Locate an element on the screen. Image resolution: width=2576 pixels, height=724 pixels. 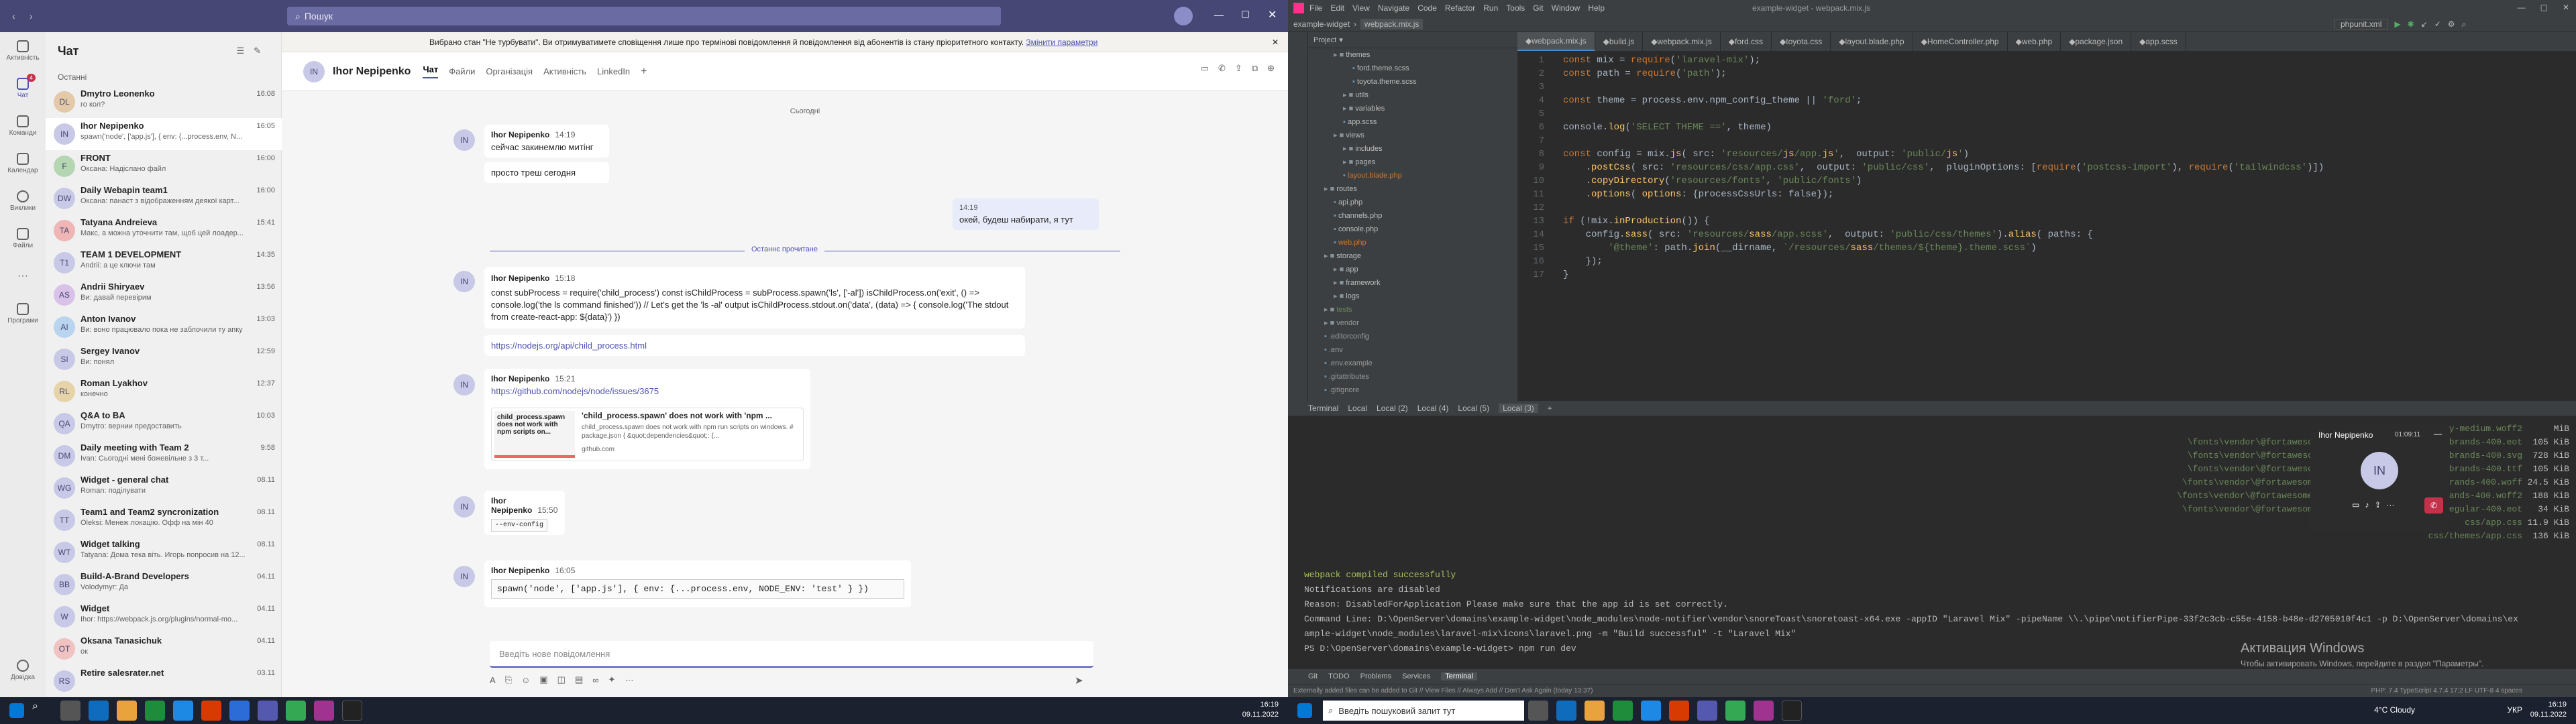
rail-teams: Команди is located at coordinates (23, 126).